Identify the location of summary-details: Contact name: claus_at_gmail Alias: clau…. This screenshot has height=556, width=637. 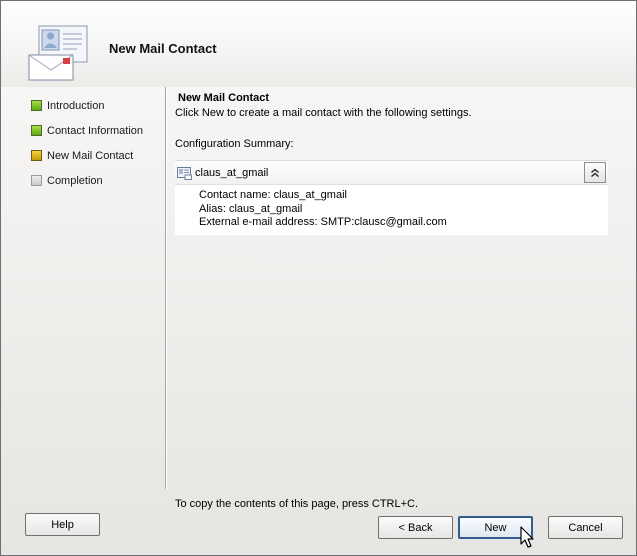
(391, 207).